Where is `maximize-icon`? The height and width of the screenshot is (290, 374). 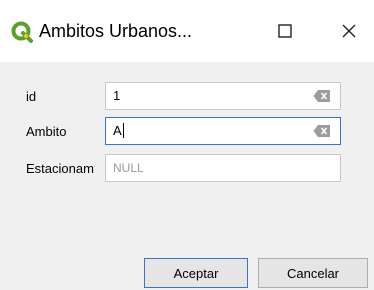 maximize-icon is located at coordinates (285, 31).